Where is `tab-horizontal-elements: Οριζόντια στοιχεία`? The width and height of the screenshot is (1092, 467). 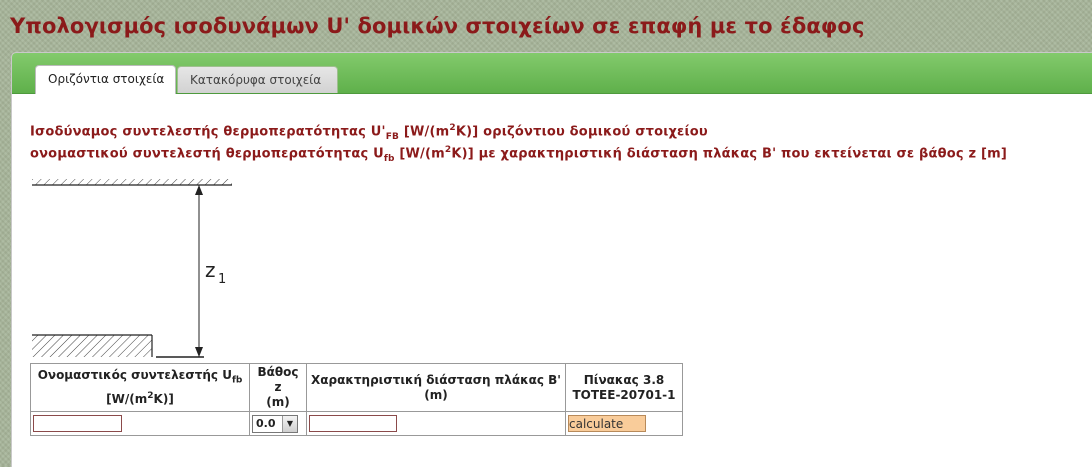 tab-horizontal-elements: Οριζόντια στοιχεία is located at coordinates (105, 79).